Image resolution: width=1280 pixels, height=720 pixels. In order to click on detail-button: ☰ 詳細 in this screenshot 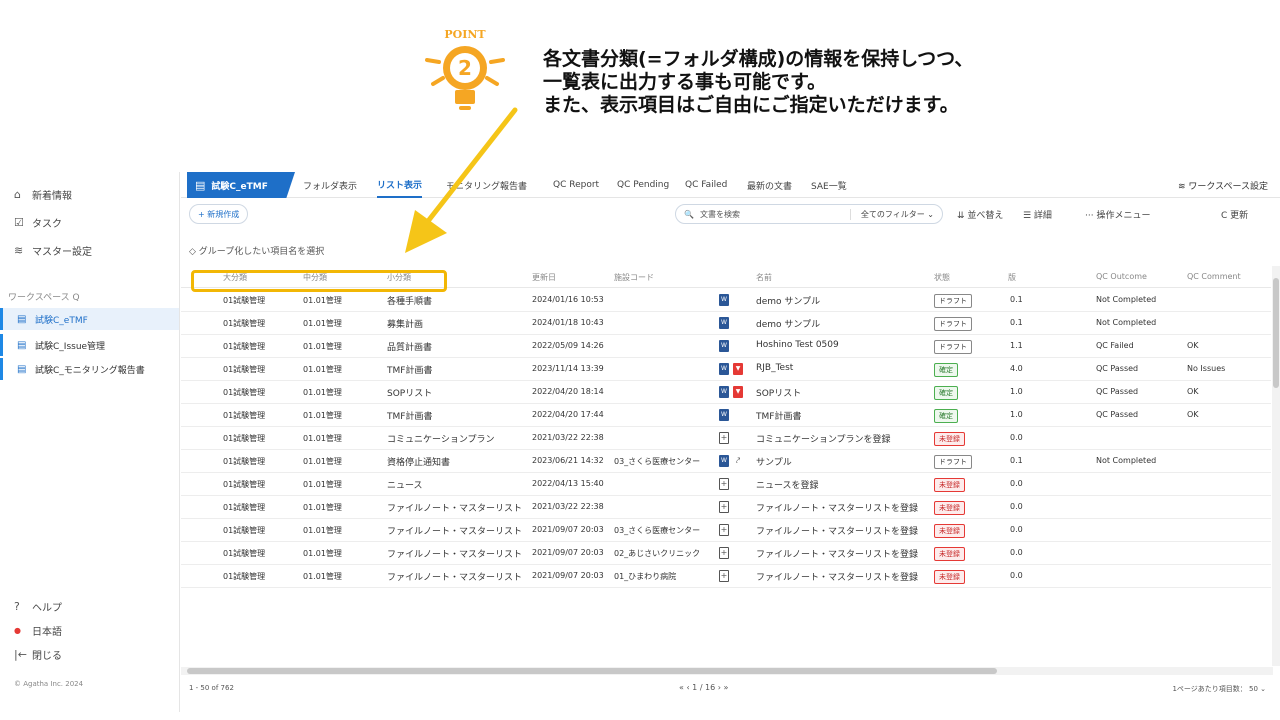, I will do `click(1037, 214)`.